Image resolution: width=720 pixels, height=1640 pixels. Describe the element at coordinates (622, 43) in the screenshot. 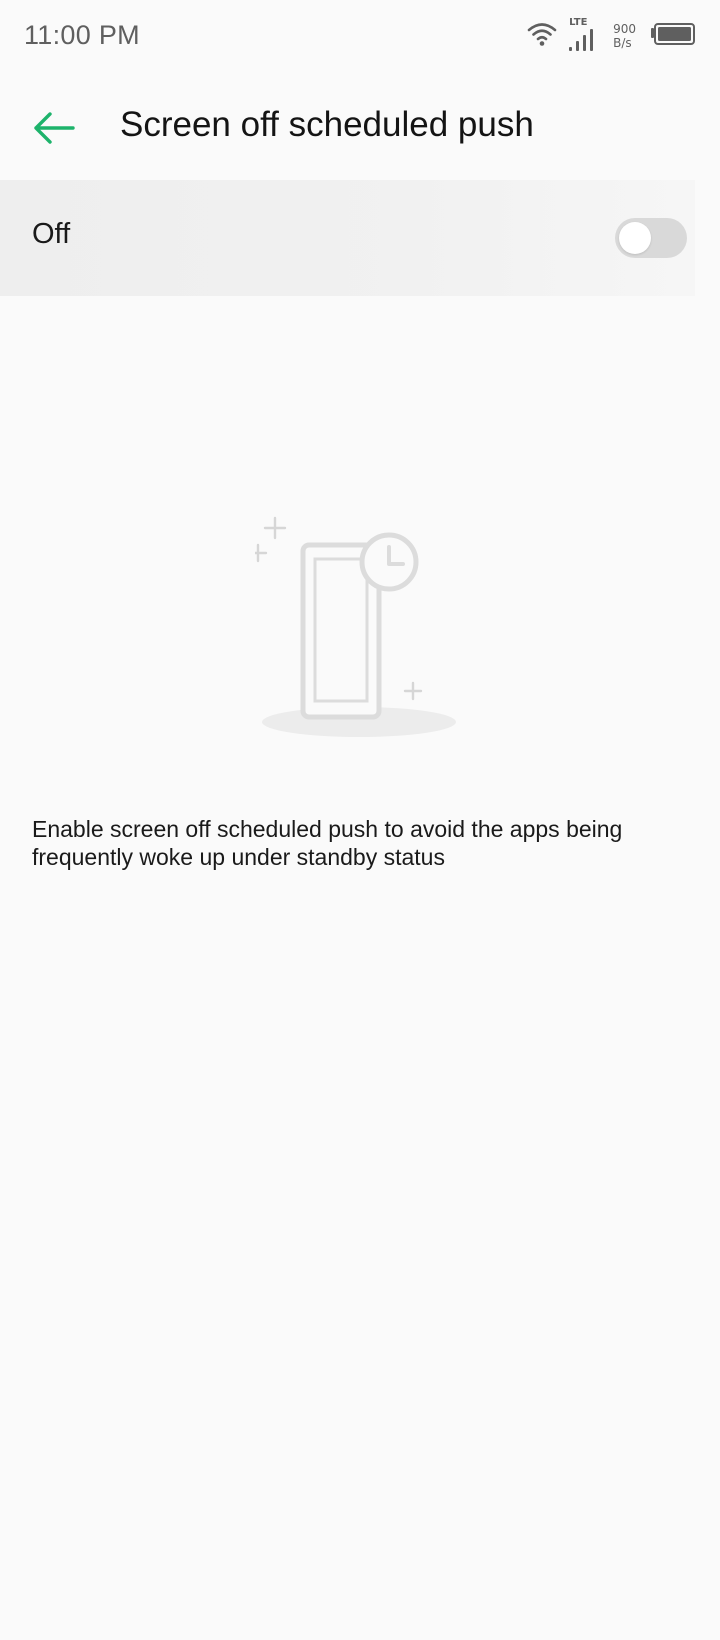

I see `net-speed-unit: B/s` at that location.